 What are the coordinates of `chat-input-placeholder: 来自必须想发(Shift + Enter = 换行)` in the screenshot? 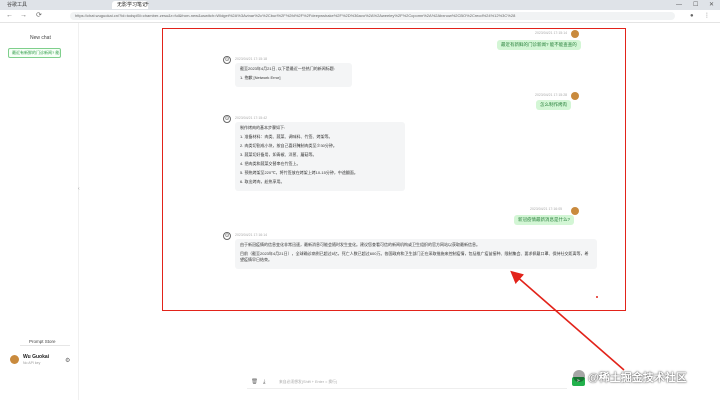 It's located at (308, 382).